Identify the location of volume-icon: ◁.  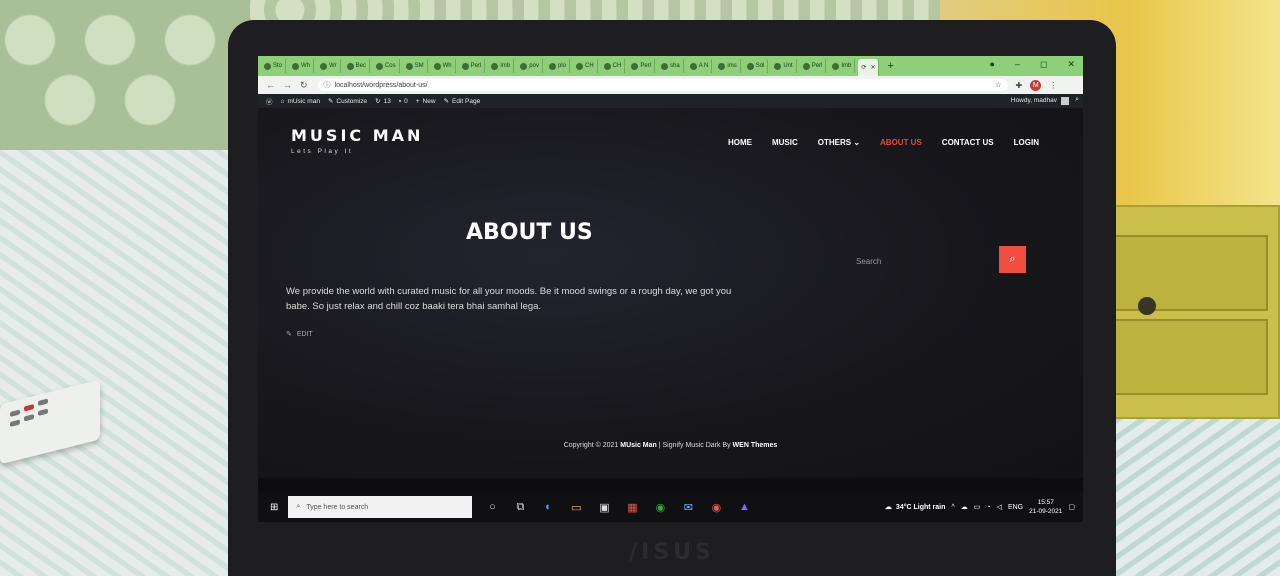
(999, 507).